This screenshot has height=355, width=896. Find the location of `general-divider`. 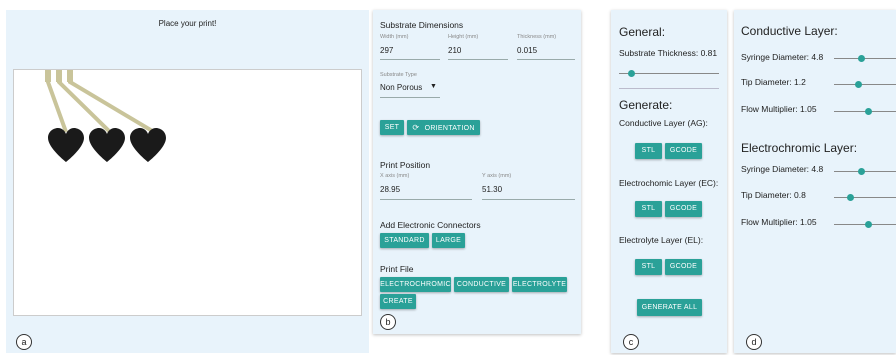

general-divider is located at coordinates (669, 88).